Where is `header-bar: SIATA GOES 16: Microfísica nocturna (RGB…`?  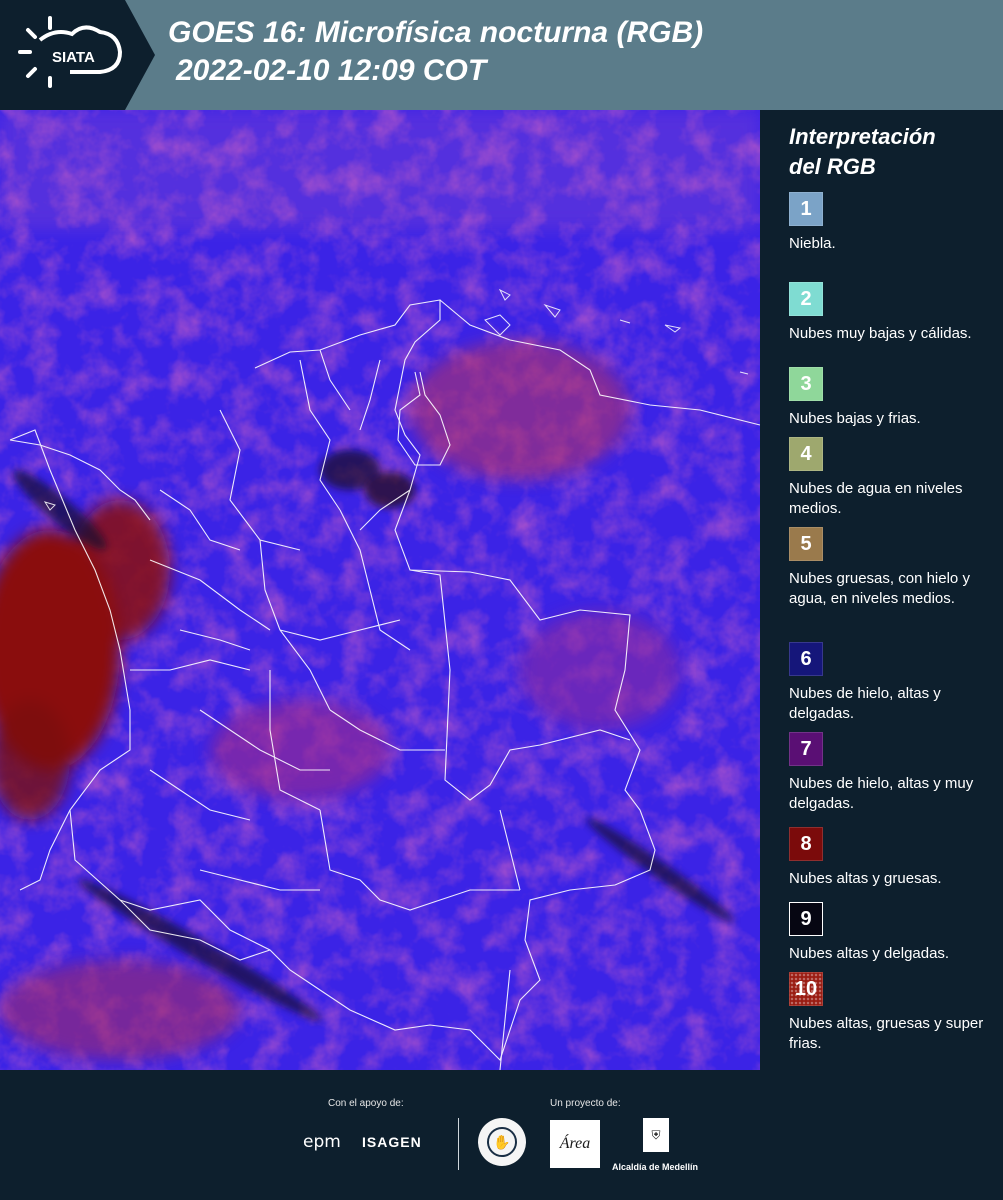 header-bar: SIATA GOES 16: Microfísica nocturna (RGB… is located at coordinates (501, 55).